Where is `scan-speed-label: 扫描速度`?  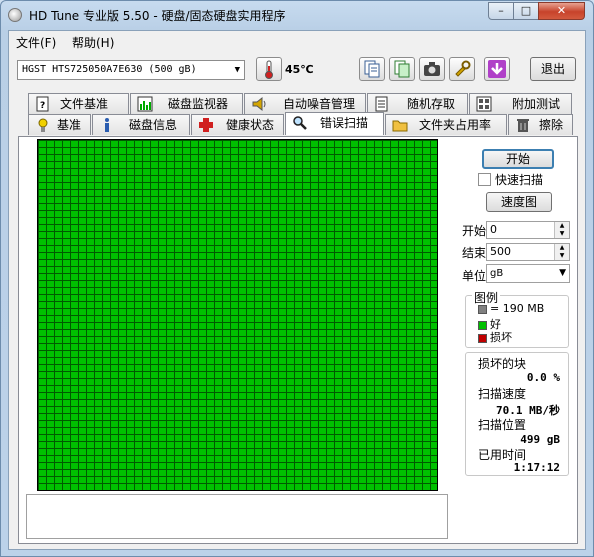
scan-speed-label: 扫描速度 is located at coordinates (502, 394).